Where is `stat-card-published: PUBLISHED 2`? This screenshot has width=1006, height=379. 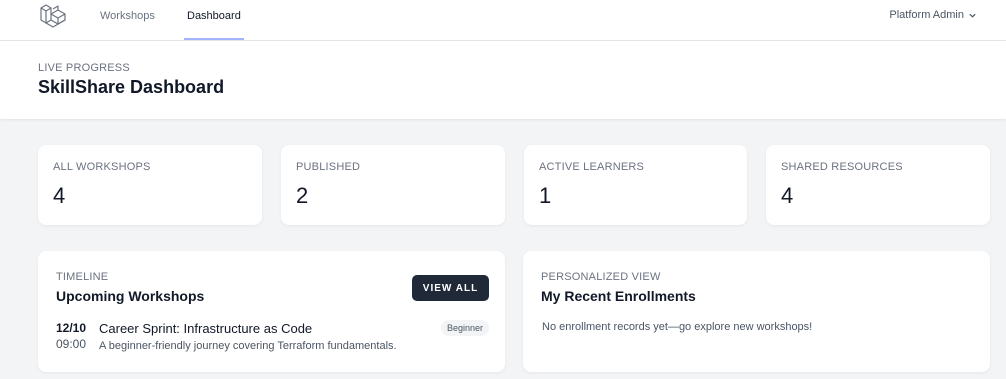
stat-card-published: PUBLISHED 2 is located at coordinates (393, 185).